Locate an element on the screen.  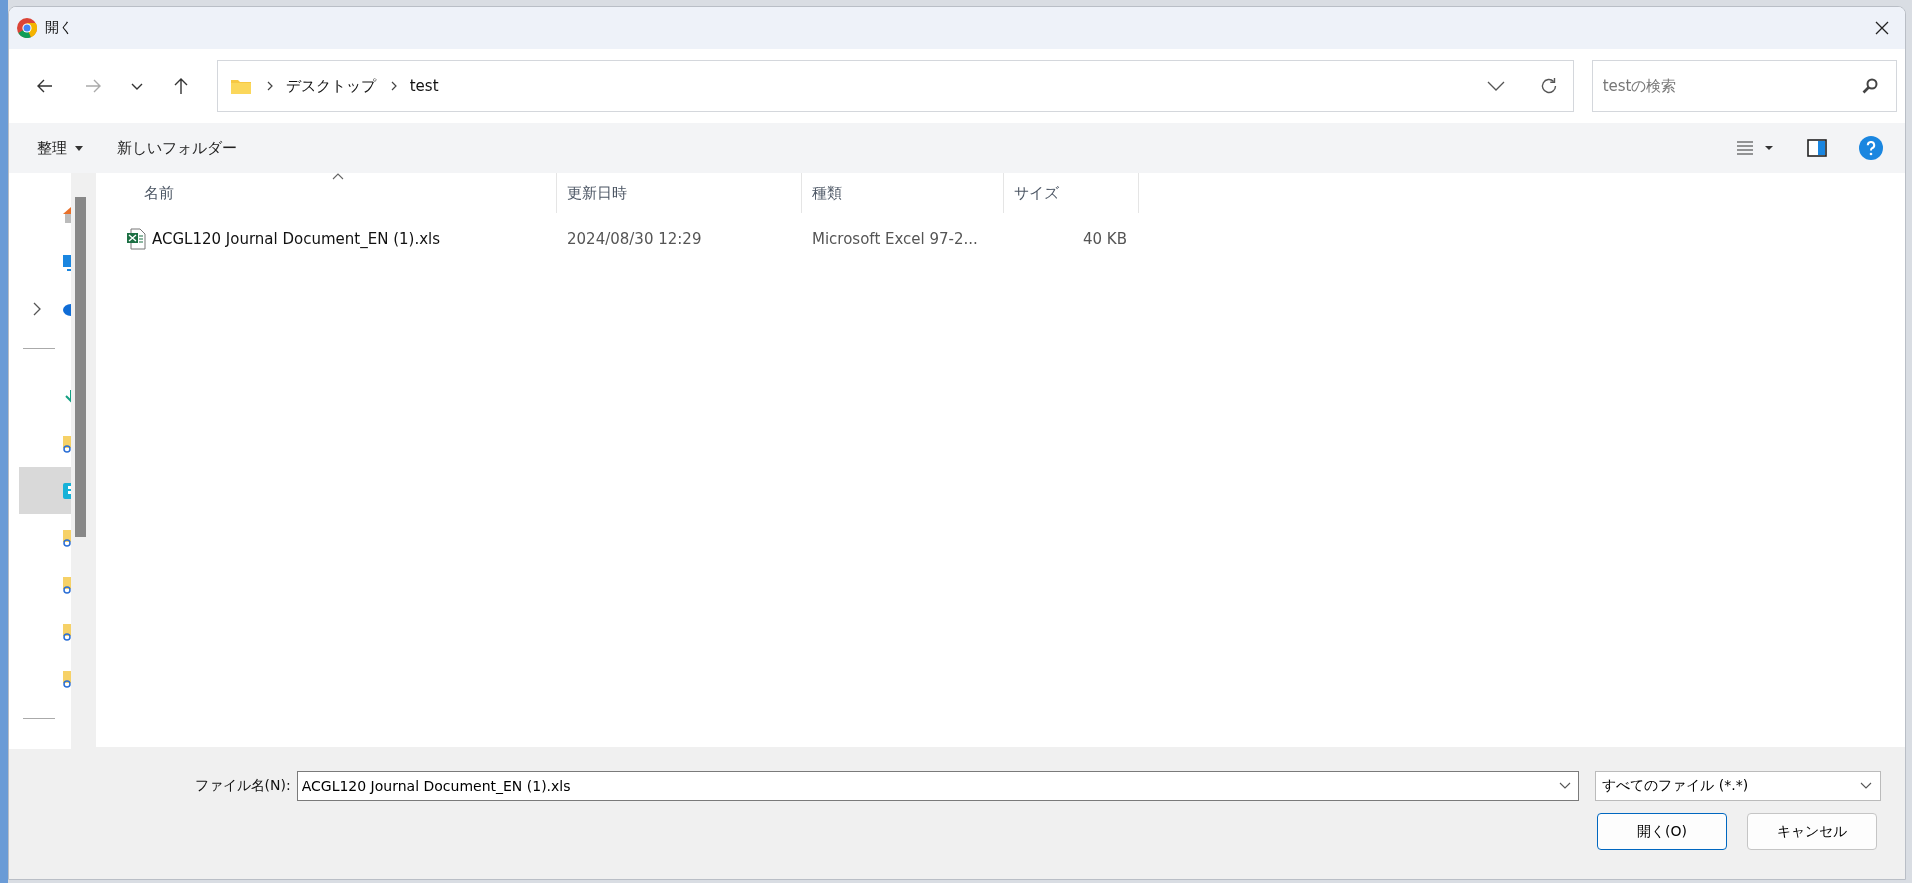
spreadsheet-file-icon is located at coordinates (136, 239).